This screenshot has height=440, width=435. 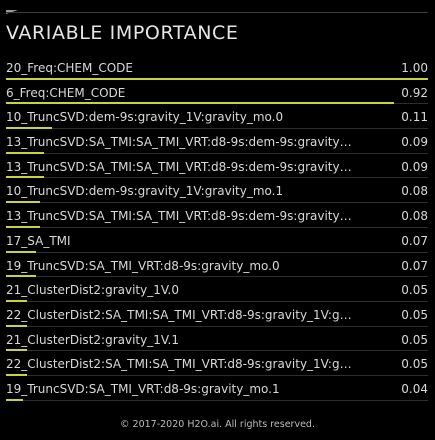 What do you see at coordinates (122, 33) in the screenshot?
I see `chart-title: VARIABLE IMPORTANCE` at bounding box center [122, 33].